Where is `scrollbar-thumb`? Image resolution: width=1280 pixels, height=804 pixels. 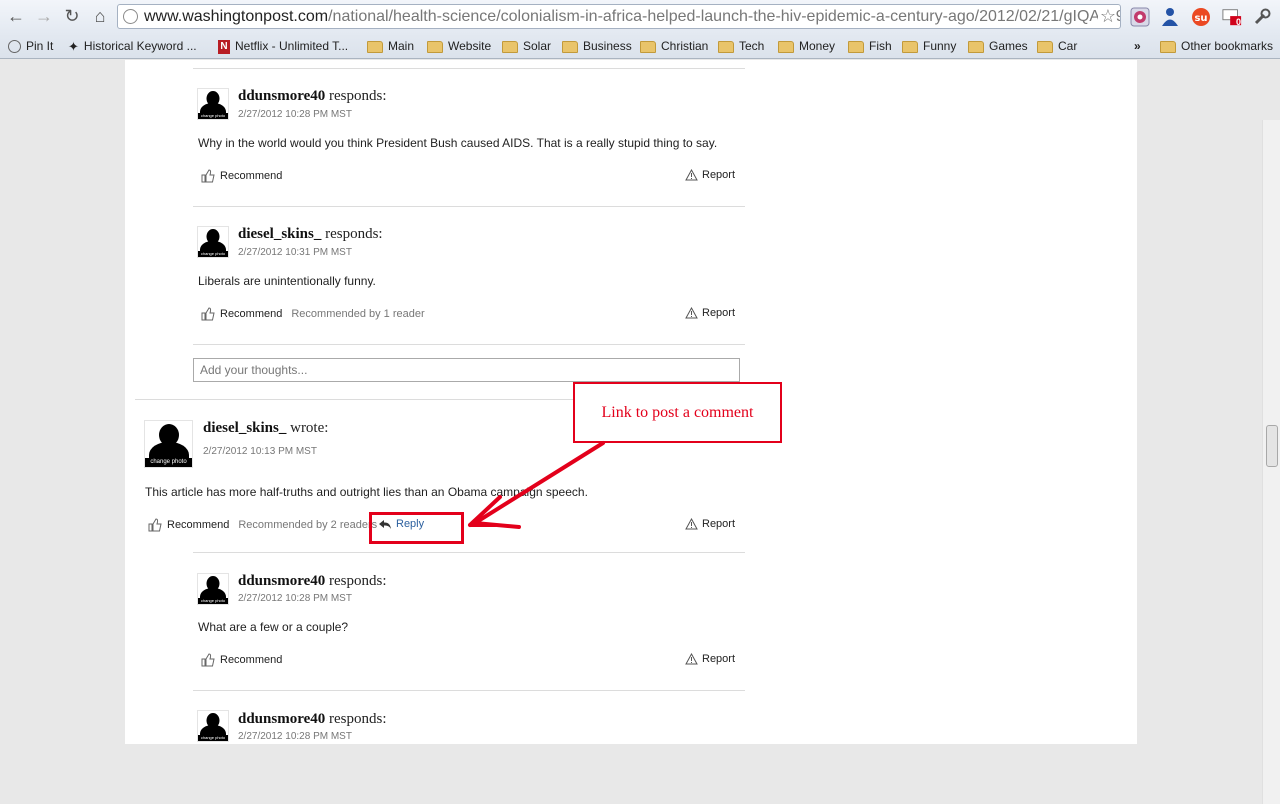
scrollbar-thumb is located at coordinates (1272, 446).